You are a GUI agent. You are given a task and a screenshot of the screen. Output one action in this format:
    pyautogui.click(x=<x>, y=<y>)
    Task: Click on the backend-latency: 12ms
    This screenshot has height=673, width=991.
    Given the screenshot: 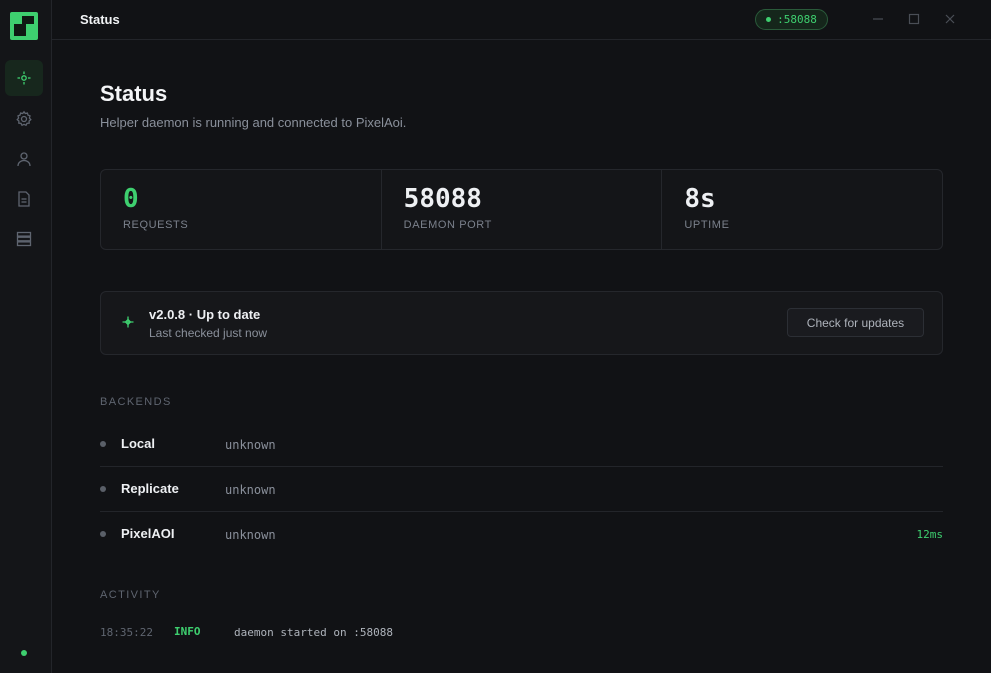 What is the action you would take?
    pyautogui.click(x=930, y=534)
    